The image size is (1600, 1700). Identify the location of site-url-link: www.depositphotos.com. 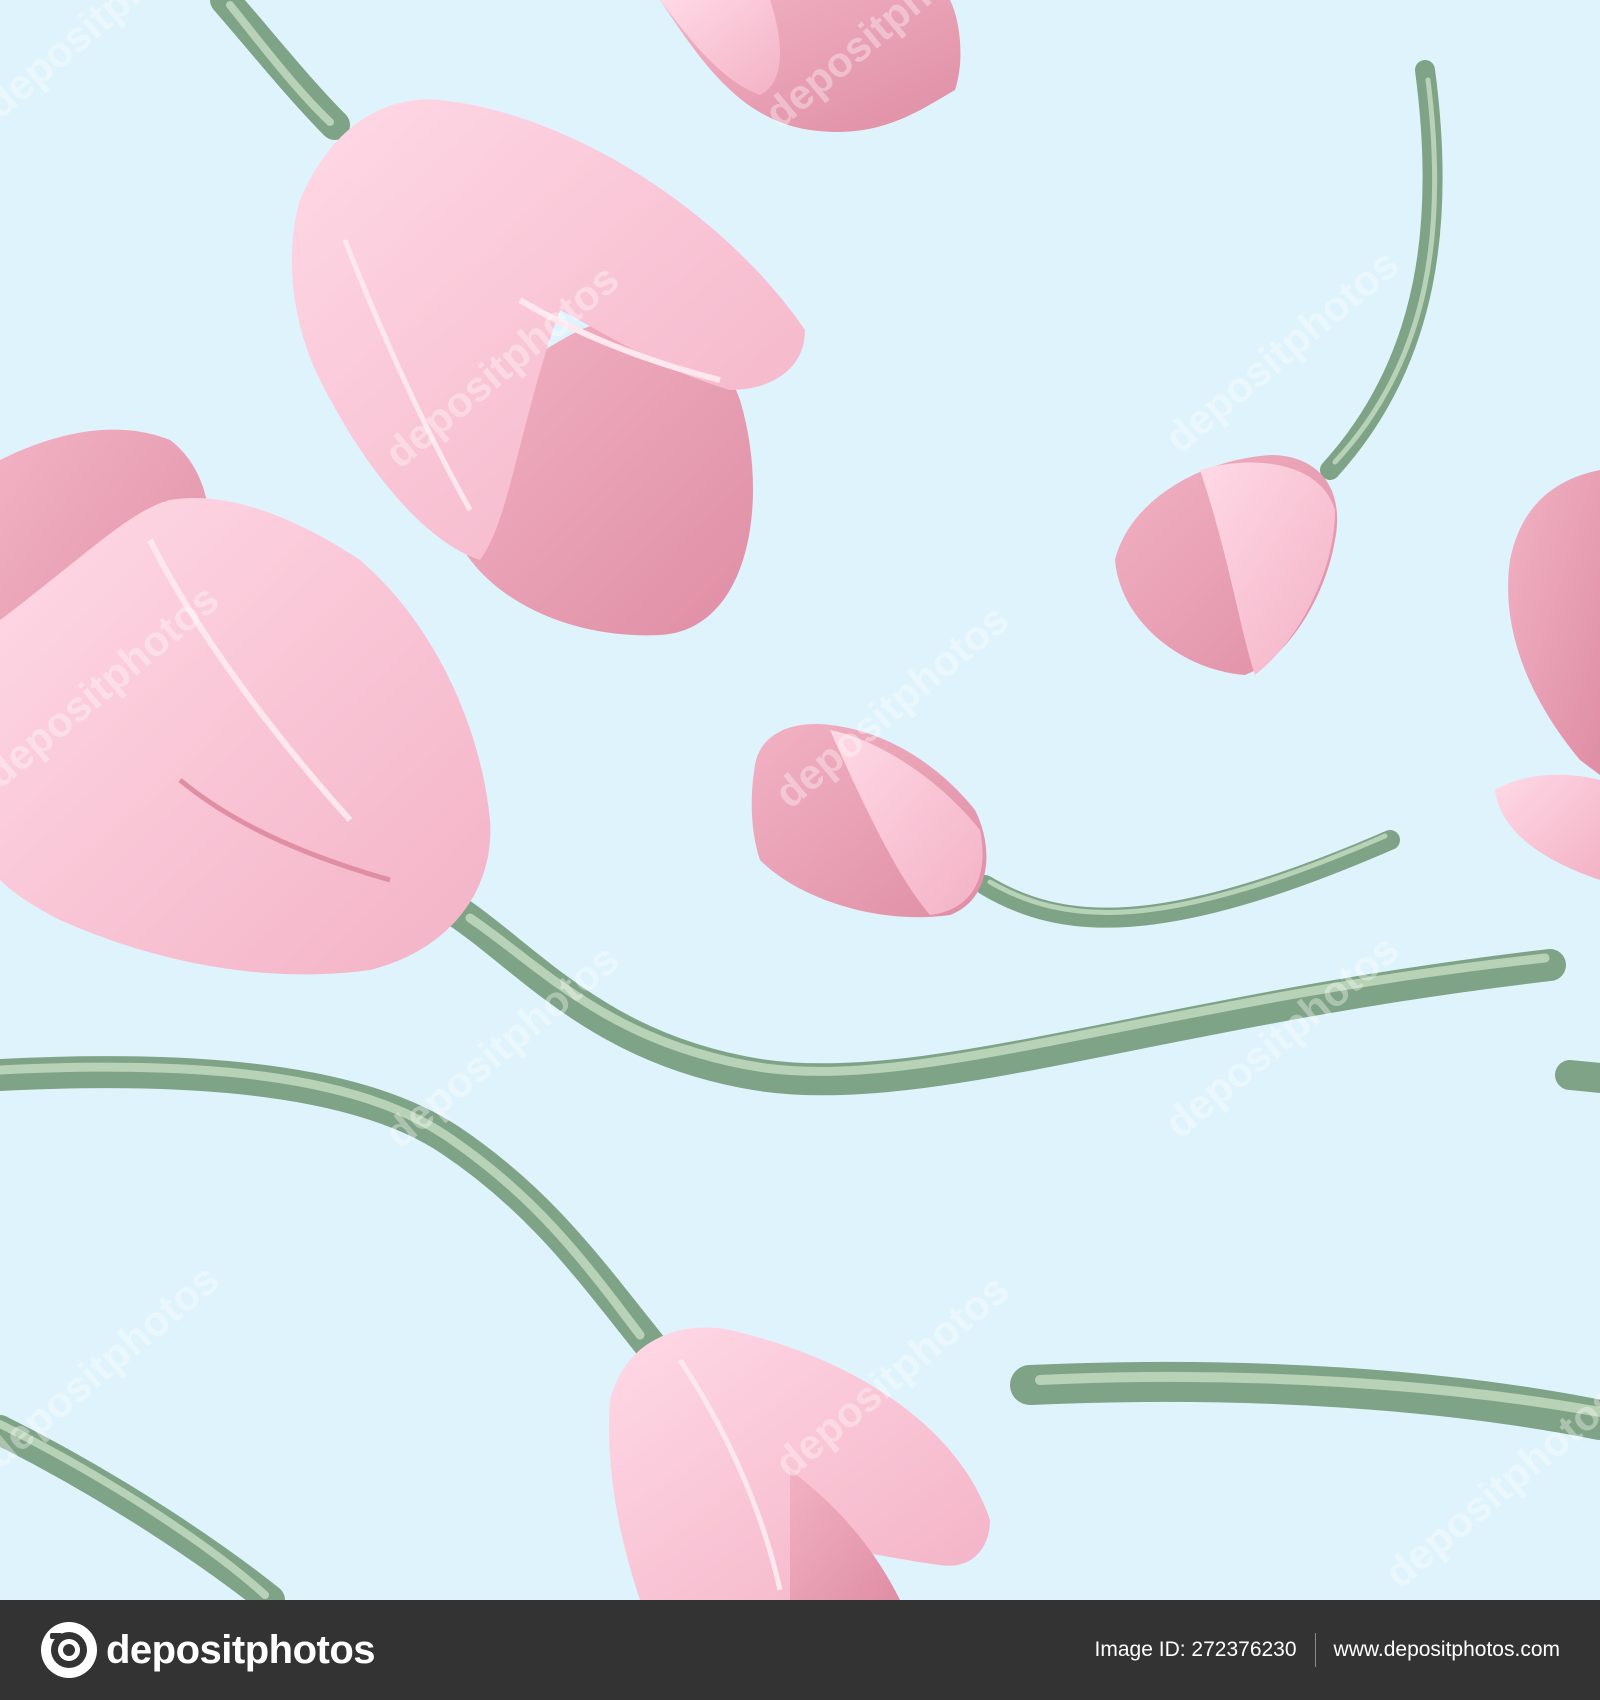
(1447, 1650).